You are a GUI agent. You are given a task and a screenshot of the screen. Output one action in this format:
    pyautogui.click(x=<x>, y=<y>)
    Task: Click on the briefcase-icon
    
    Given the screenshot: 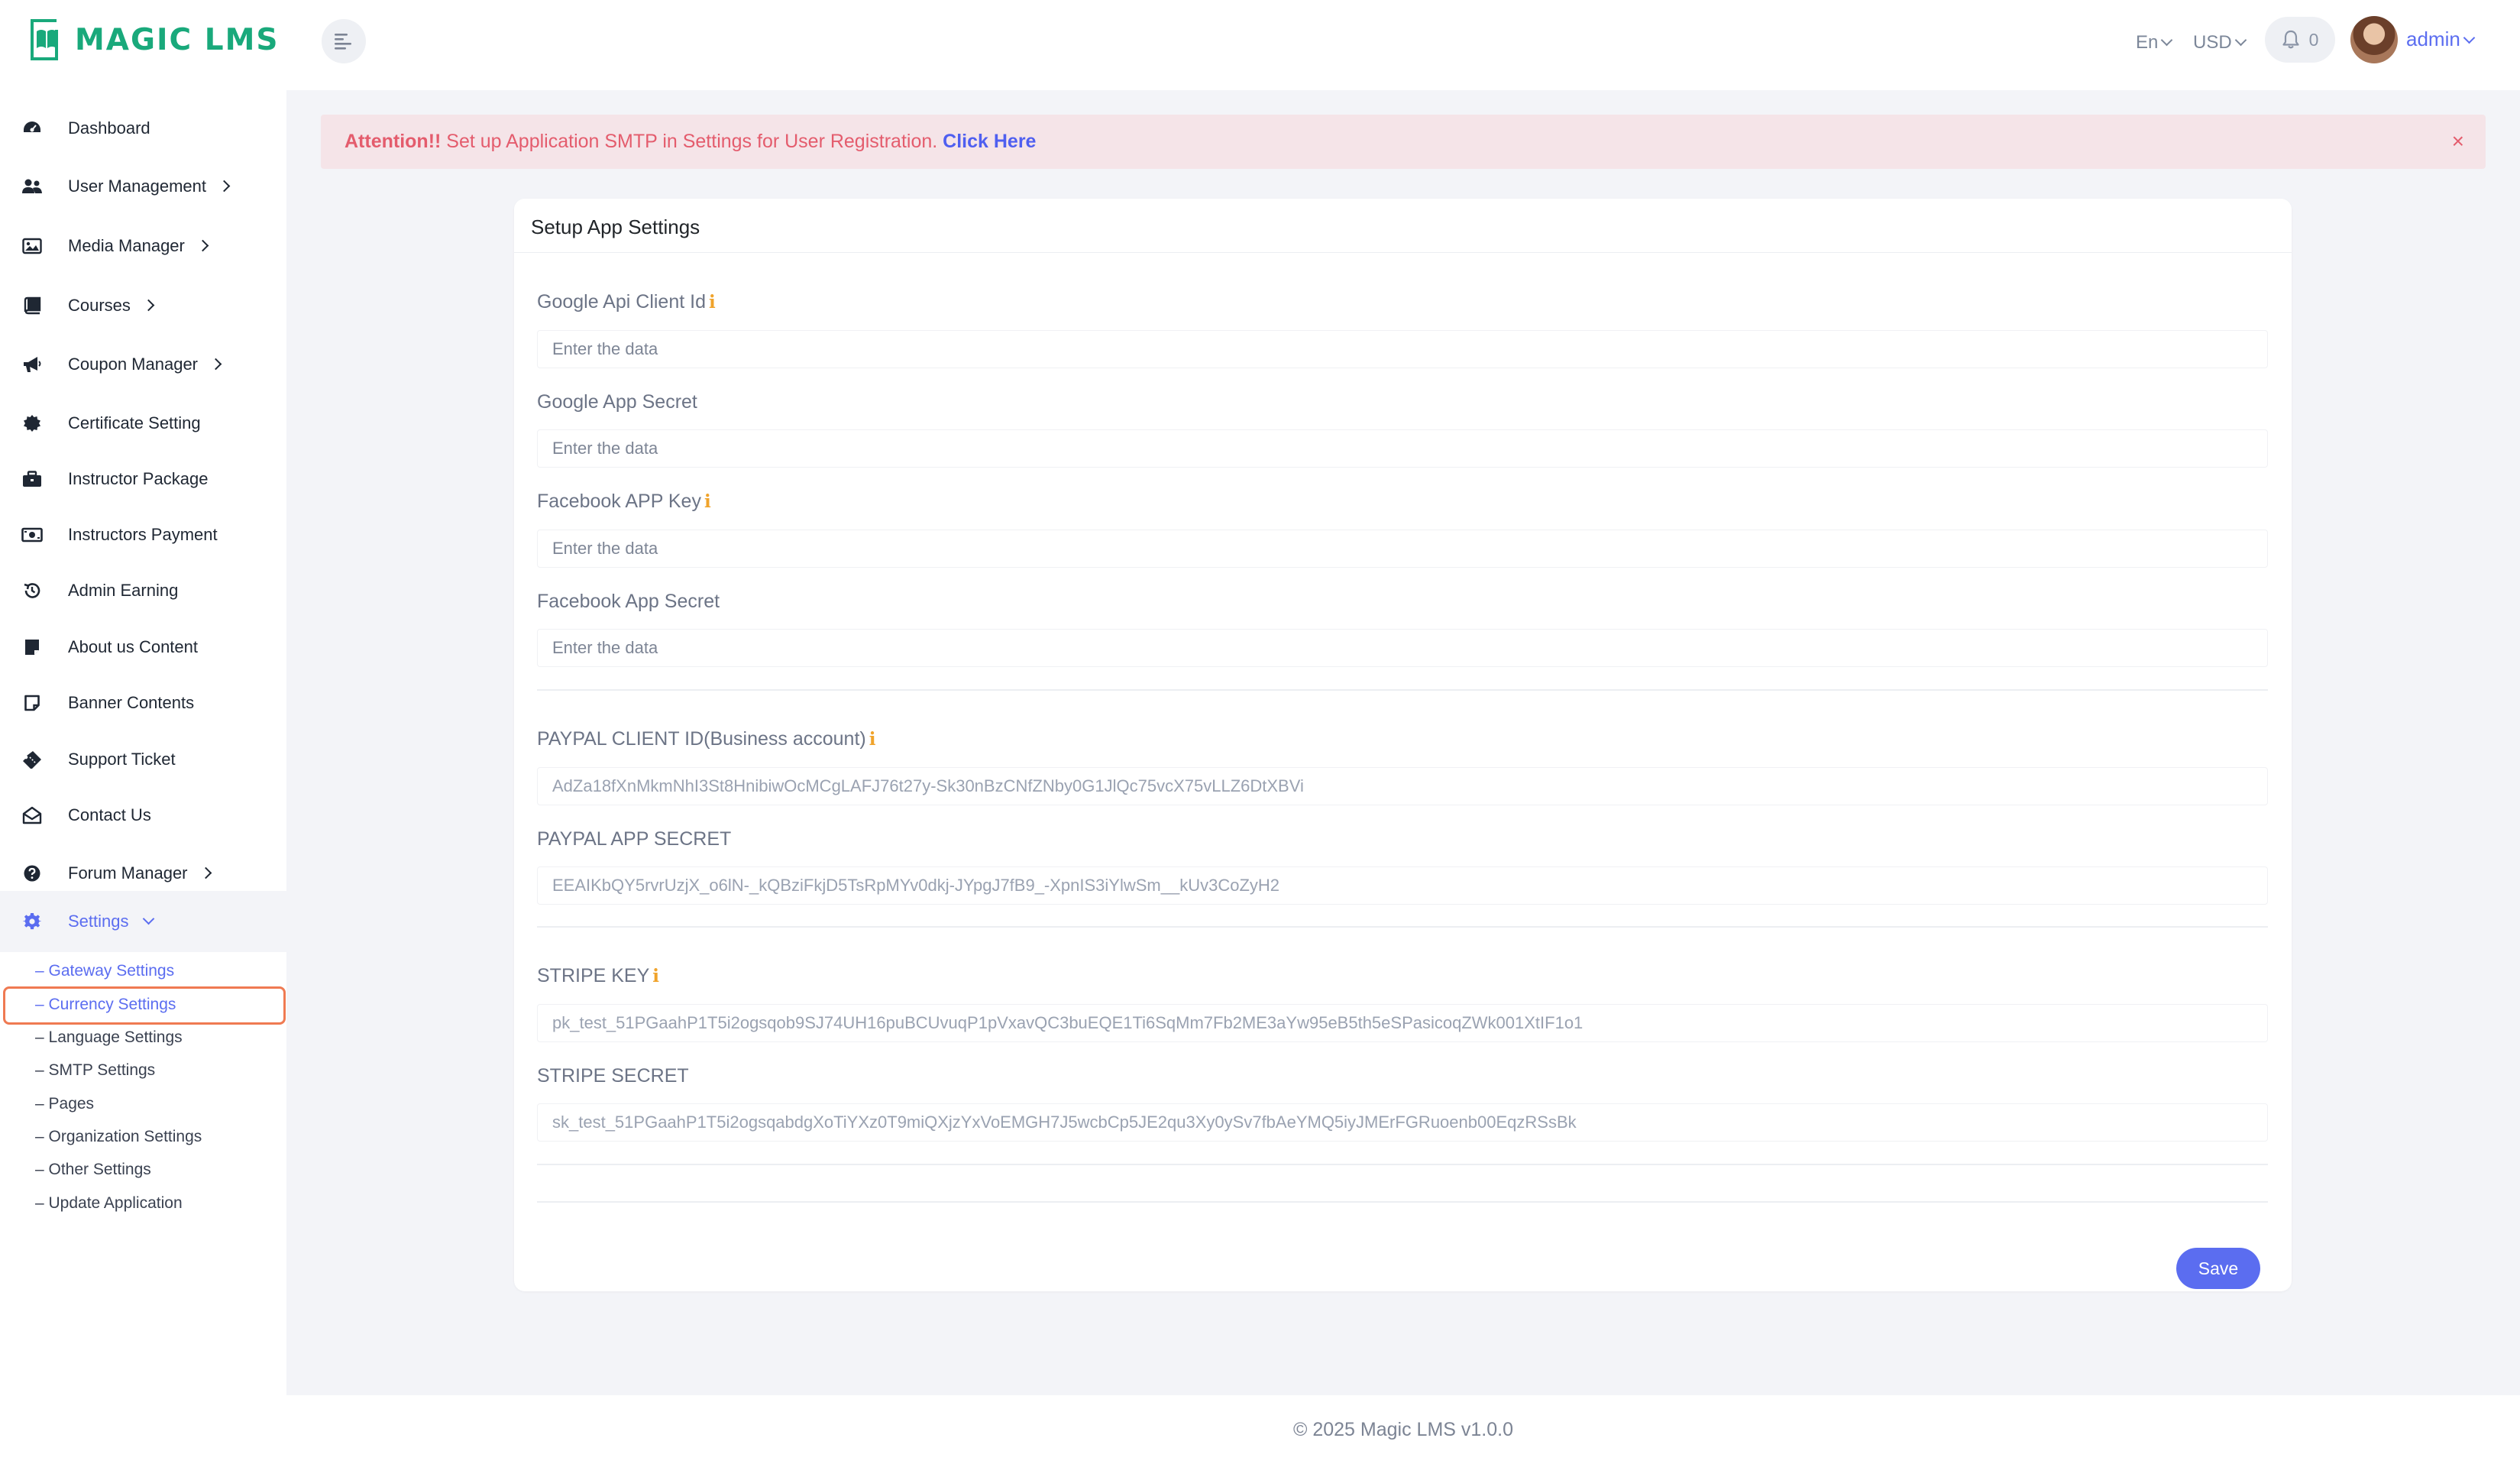 What is the action you would take?
    pyautogui.click(x=33, y=479)
    